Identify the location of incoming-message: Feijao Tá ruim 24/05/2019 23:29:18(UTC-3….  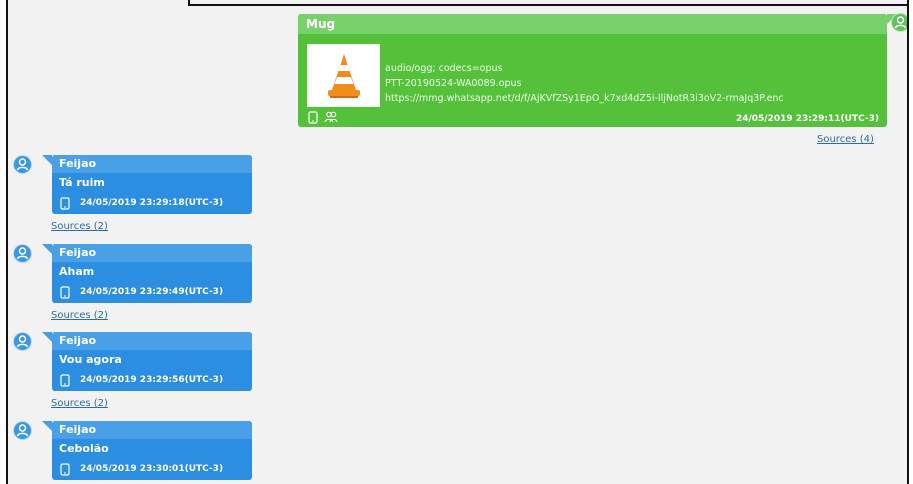
(152, 184).